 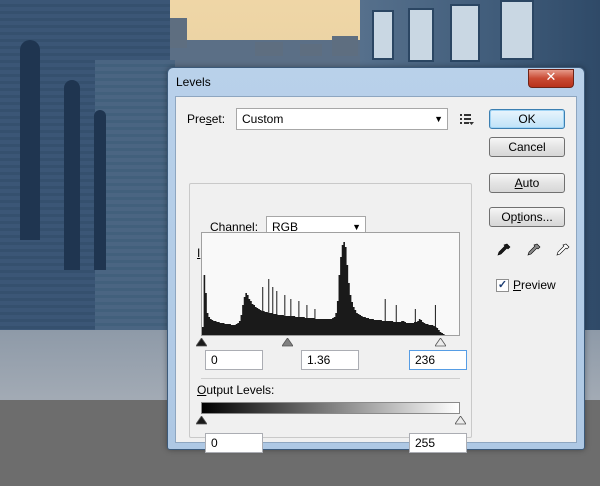 What do you see at coordinates (330, 360) in the screenshot?
I see `input-gamma-field: 1.36` at bounding box center [330, 360].